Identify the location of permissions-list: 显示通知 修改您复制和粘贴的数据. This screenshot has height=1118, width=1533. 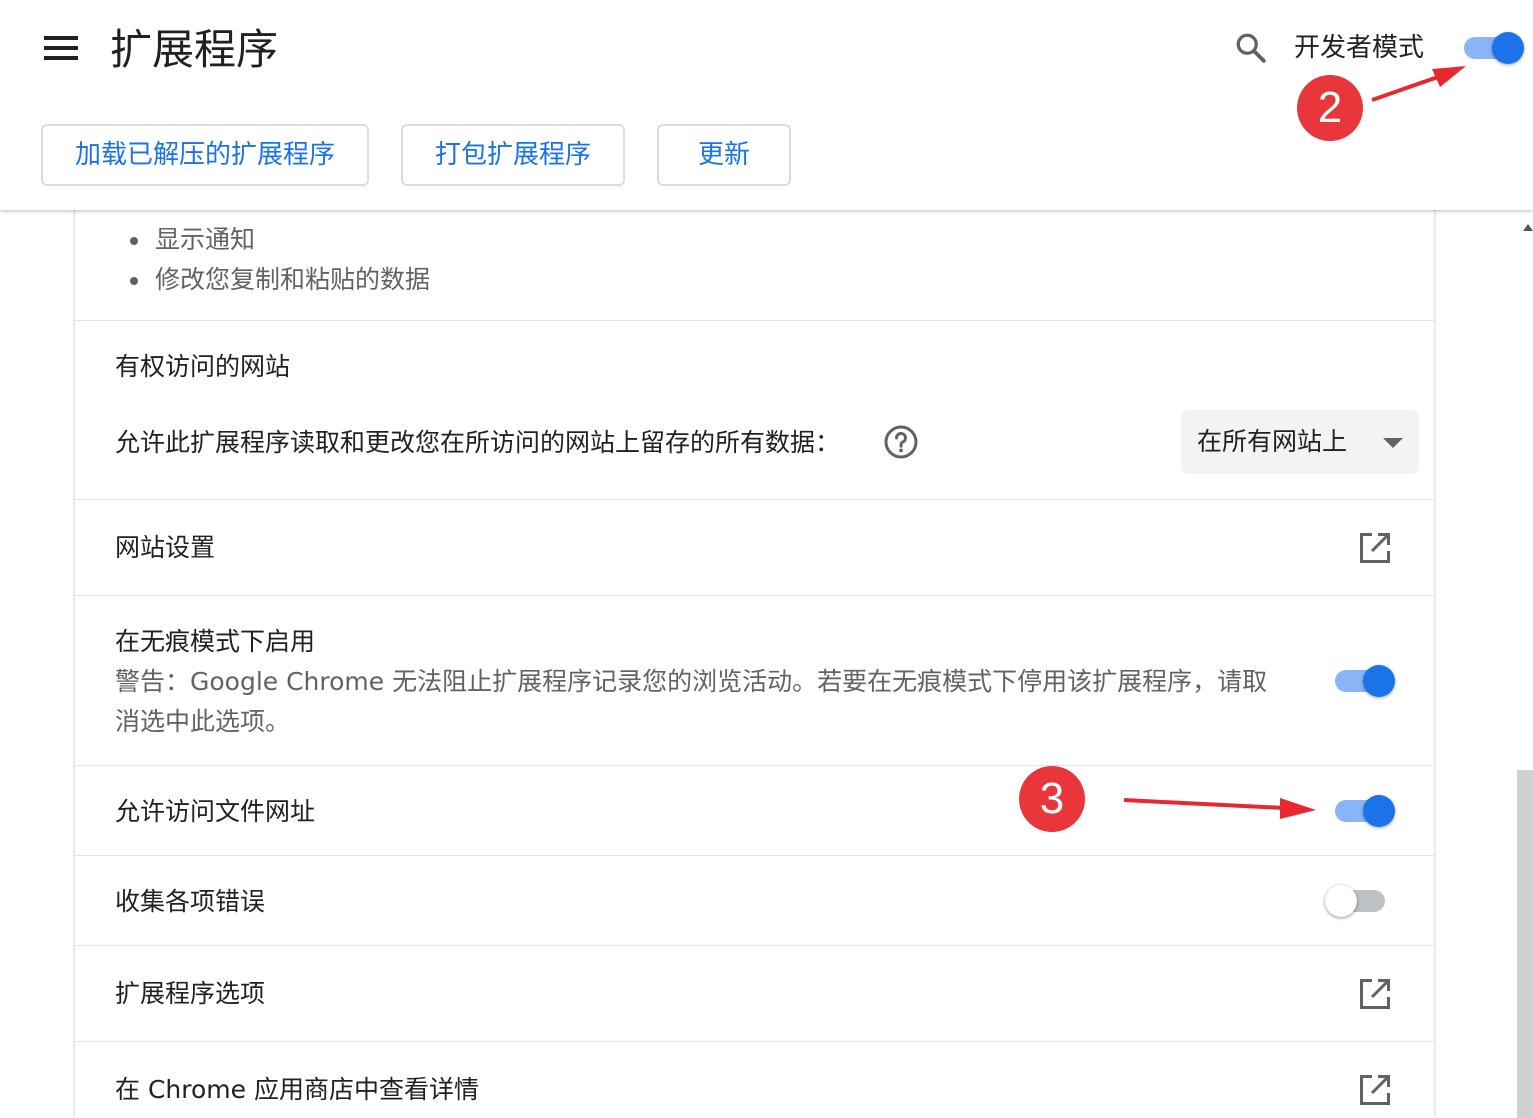
(279, 260).